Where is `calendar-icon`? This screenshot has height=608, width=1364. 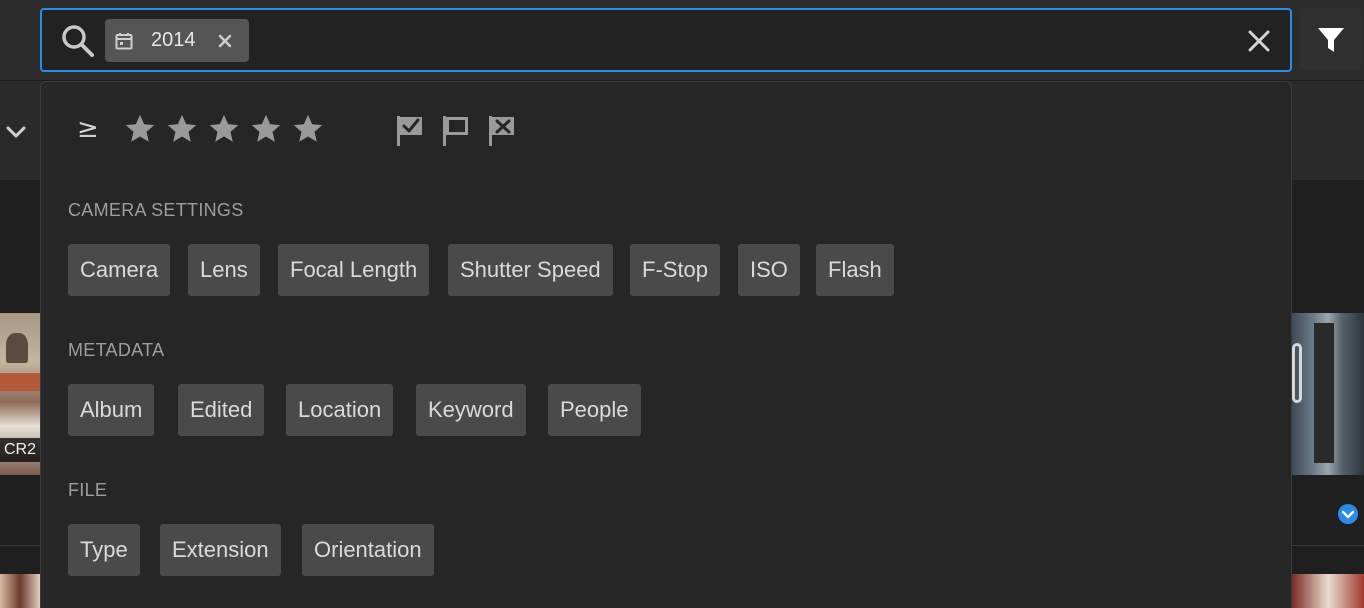 calendar-icon is located at coordinates (124, 41).